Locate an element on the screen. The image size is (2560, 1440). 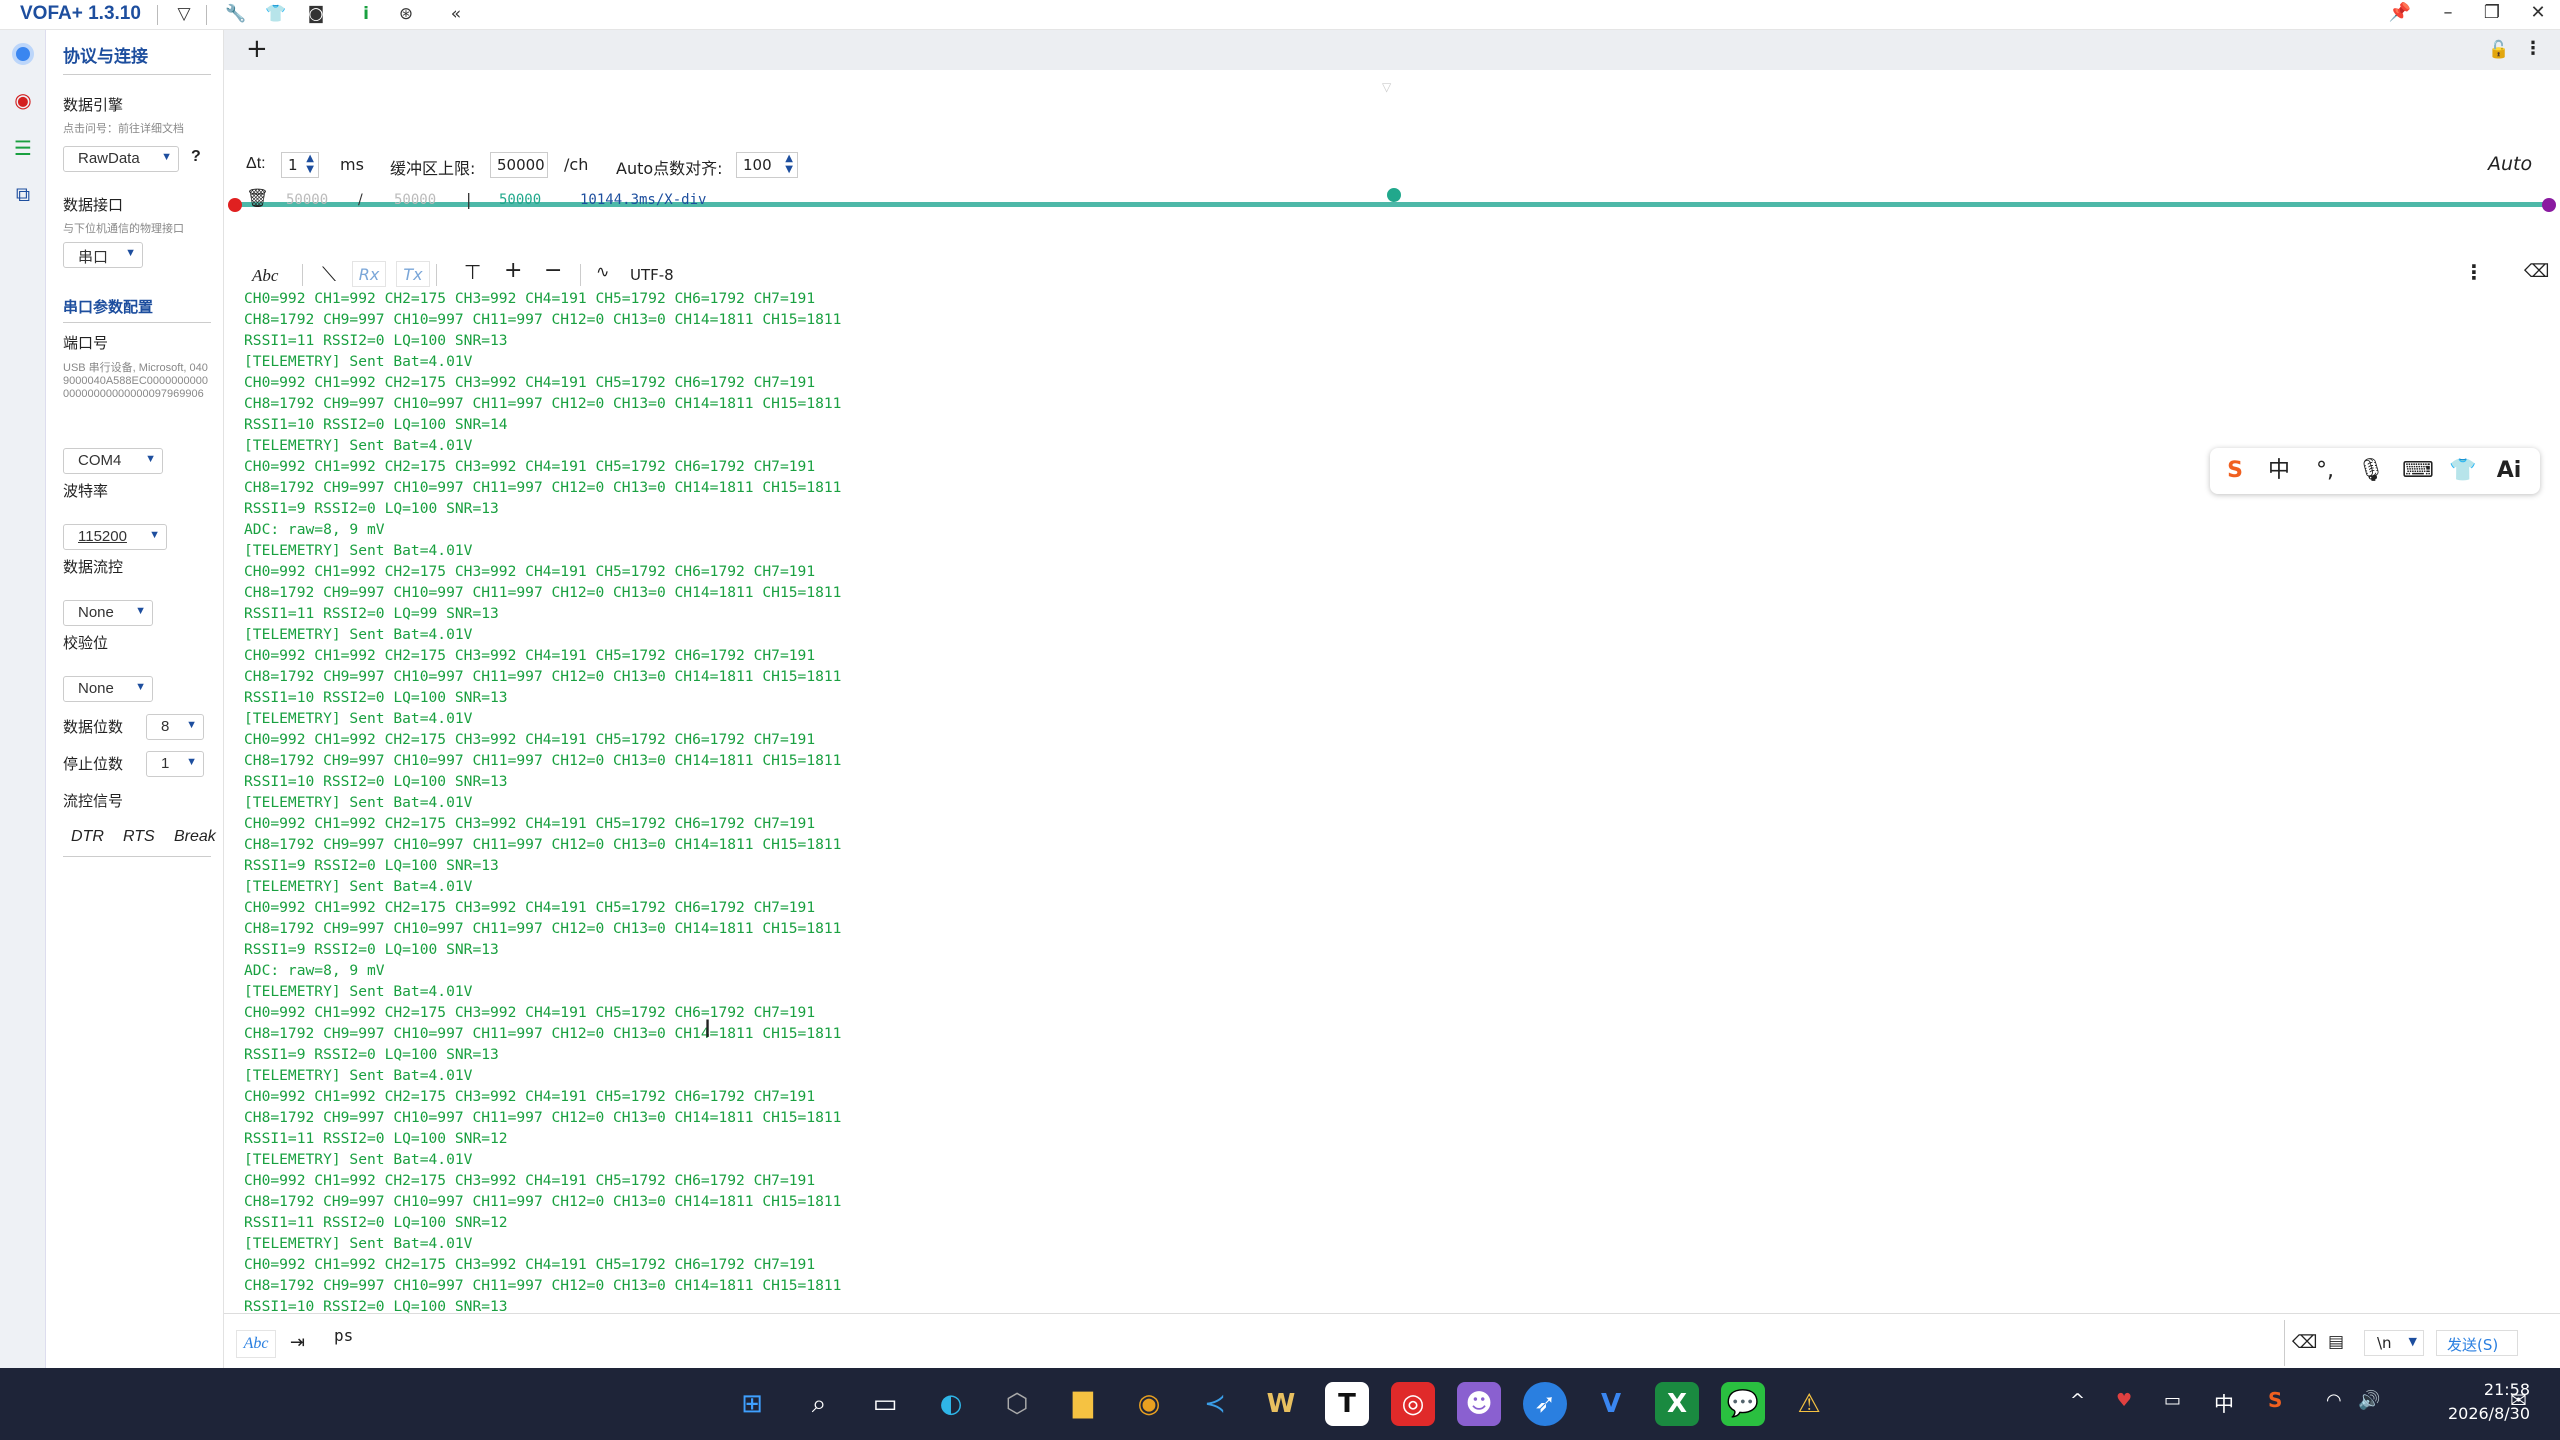
port-select: COM4 ▼ is located at coordinates (113, 461).